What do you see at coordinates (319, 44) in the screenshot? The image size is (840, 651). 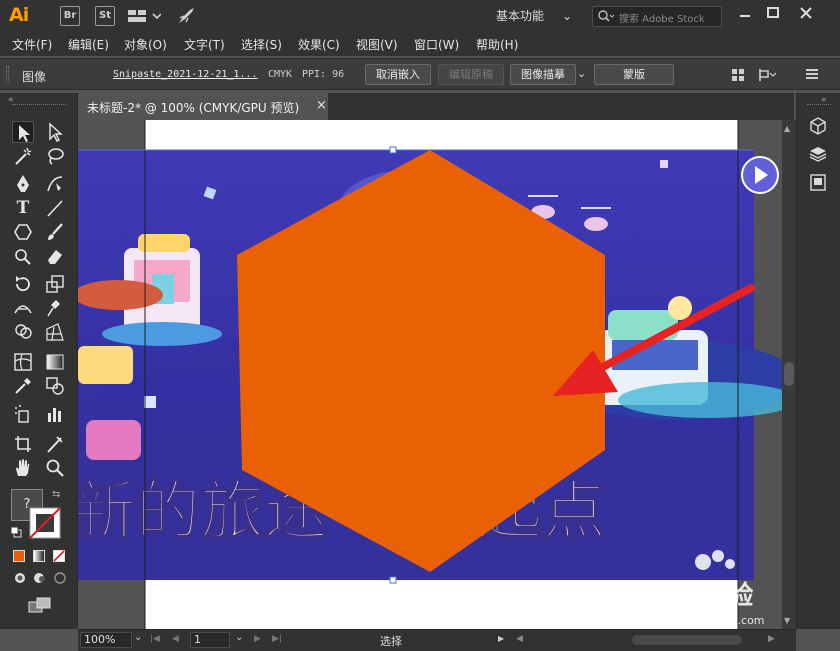 I see `menu-effect: 效果(C)` at bounding box center [319, 44].